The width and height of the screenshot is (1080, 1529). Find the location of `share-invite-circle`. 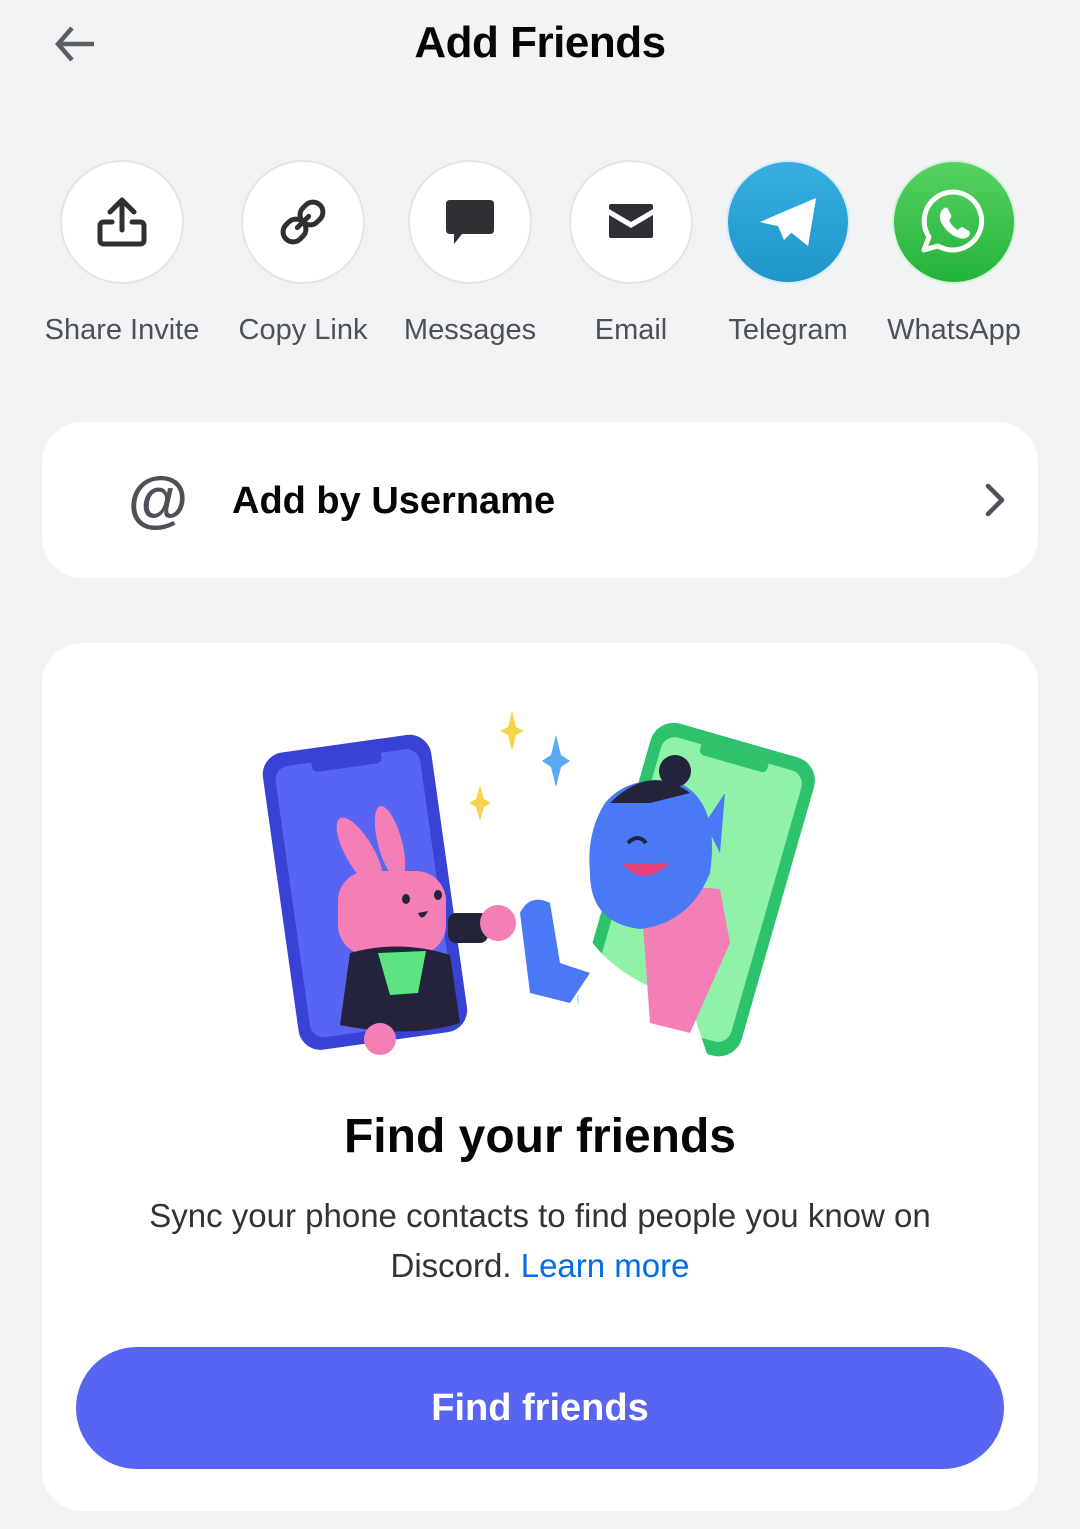

share-invite-circle is located at coordinates (122, 222).